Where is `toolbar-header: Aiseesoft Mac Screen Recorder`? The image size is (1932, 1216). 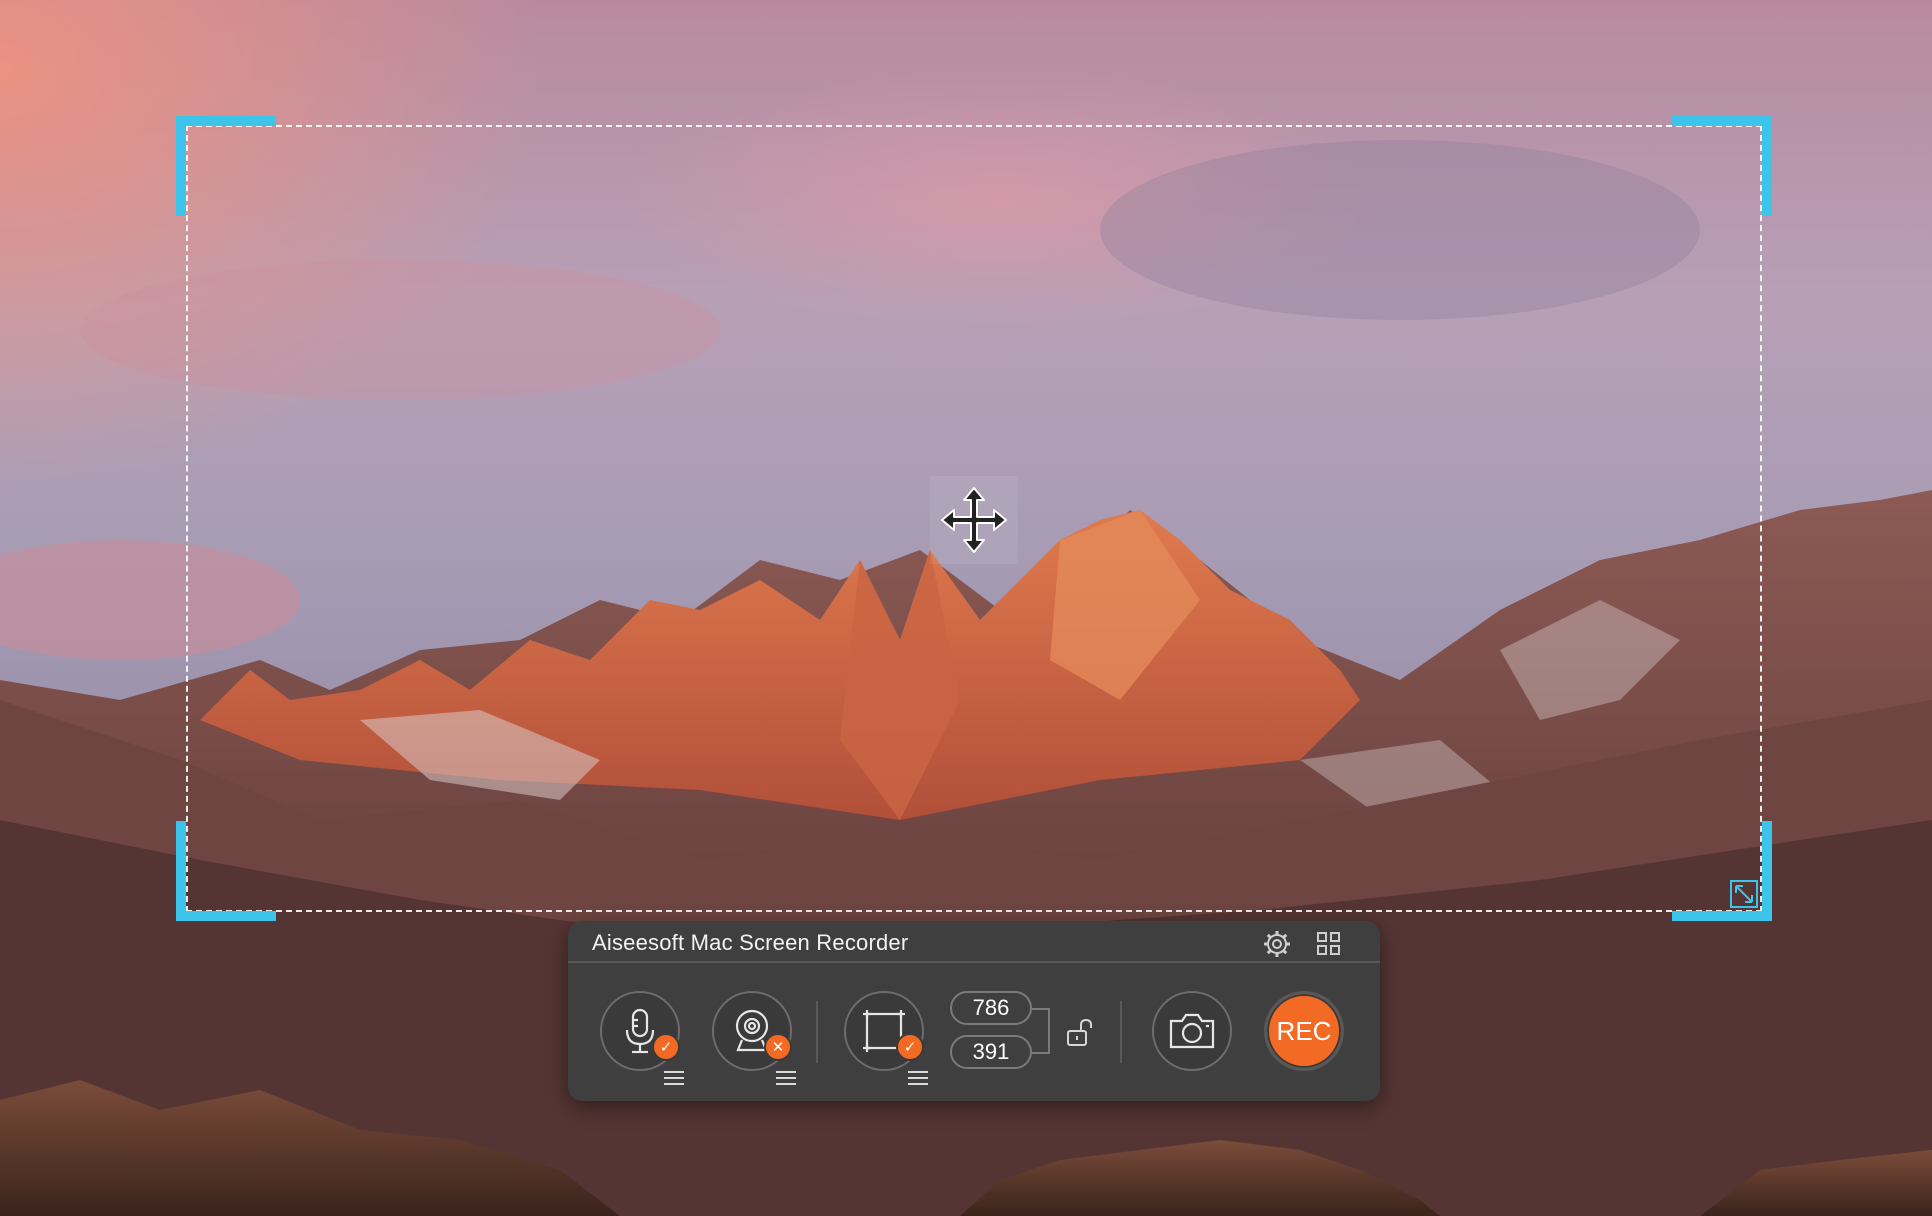 toolbar-header: Aiseesoft Mac Screen Recorder is located at coordinates (974, 942).